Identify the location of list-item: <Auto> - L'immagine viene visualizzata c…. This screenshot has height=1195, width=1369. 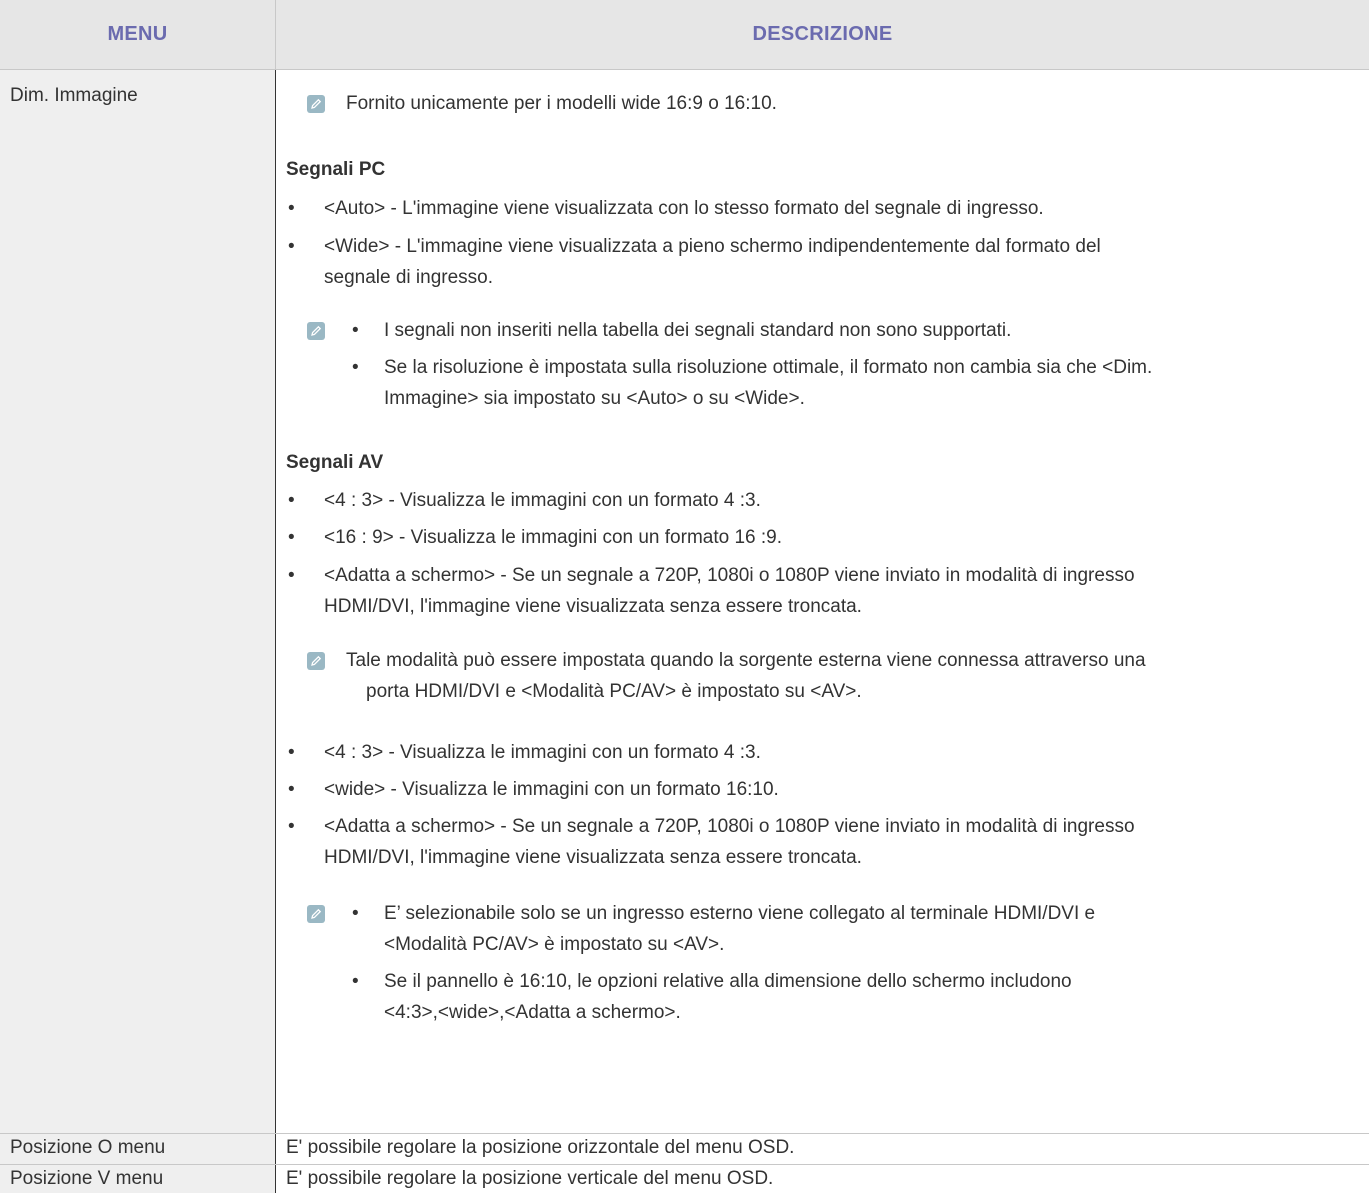
(684, 208).